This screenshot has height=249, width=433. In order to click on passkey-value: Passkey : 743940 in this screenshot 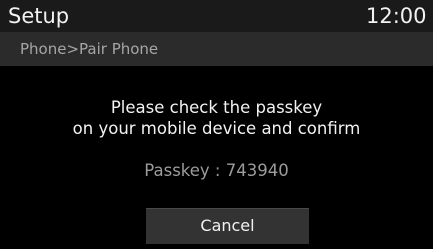, I will do `click(216, 170)`.